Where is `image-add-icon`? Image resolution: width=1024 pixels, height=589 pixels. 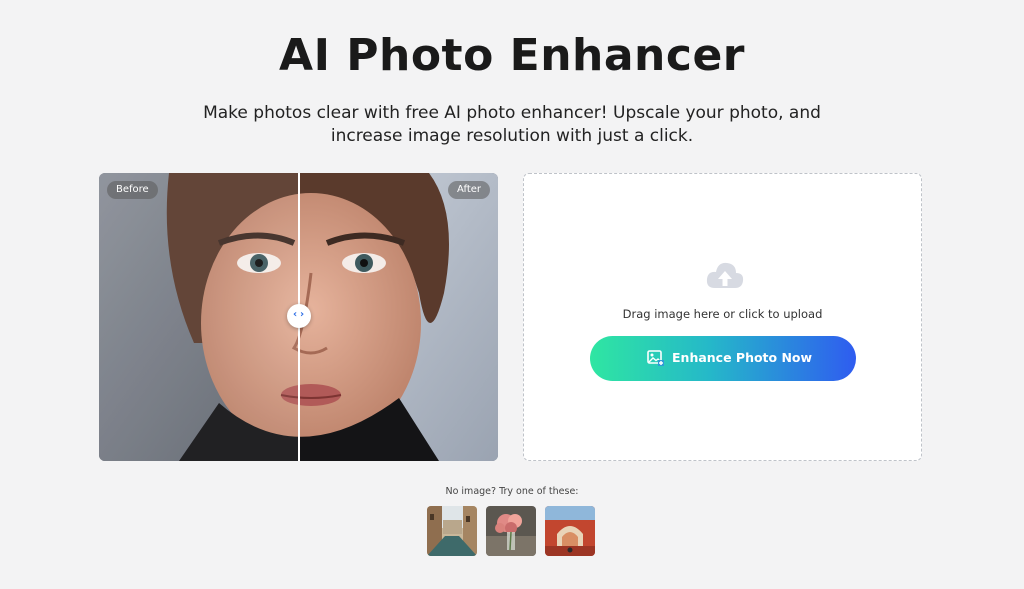
image-add-icon is located at coordinates (655, 358).